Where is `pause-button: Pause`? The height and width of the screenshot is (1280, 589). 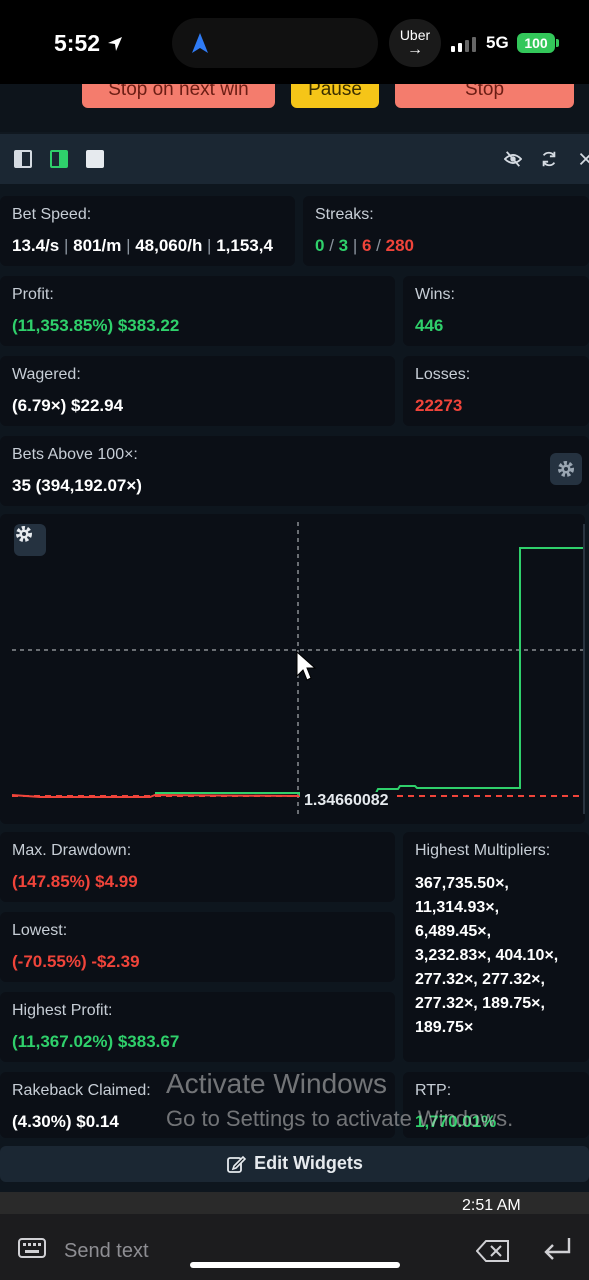
pause-button: Pause is located at coordinates (335, 96).